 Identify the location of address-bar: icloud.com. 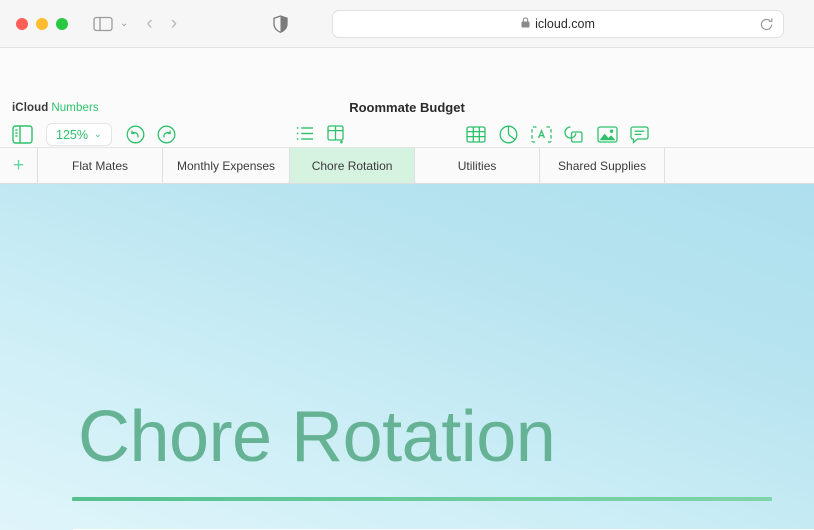
(558, 24).